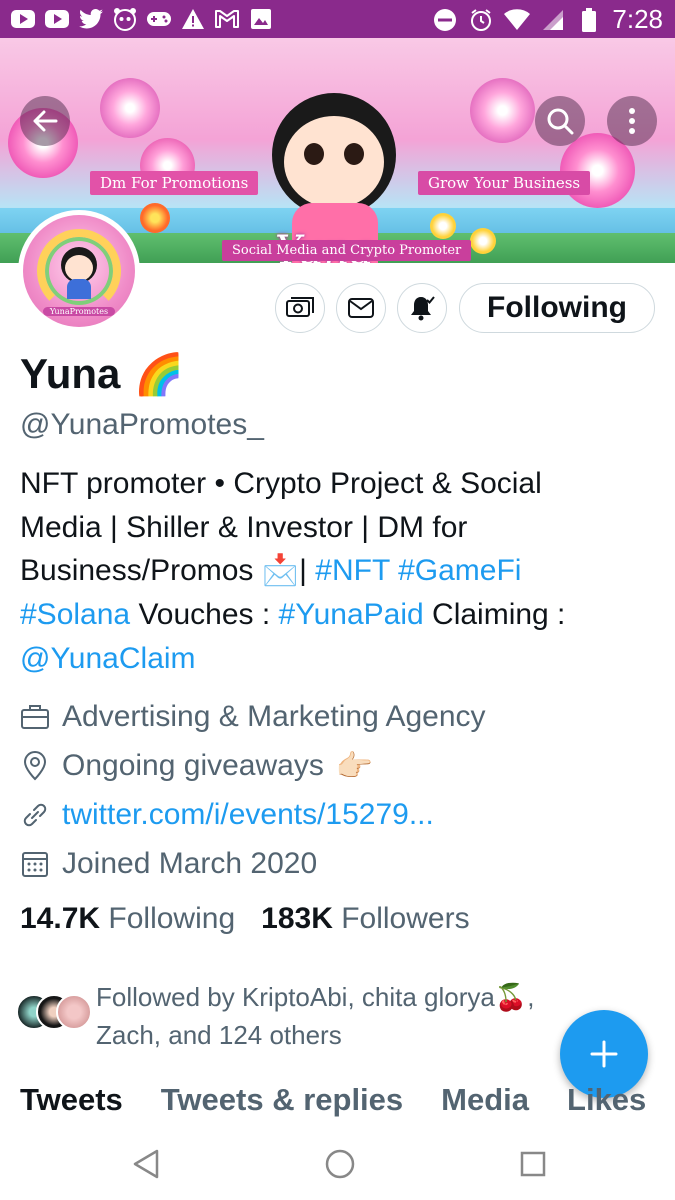 The width and height of the screenshot is (675, 1200). I want to click on bio-line: #Solana Vouches : #YunaPaid Claiming :, so click(335, 615).